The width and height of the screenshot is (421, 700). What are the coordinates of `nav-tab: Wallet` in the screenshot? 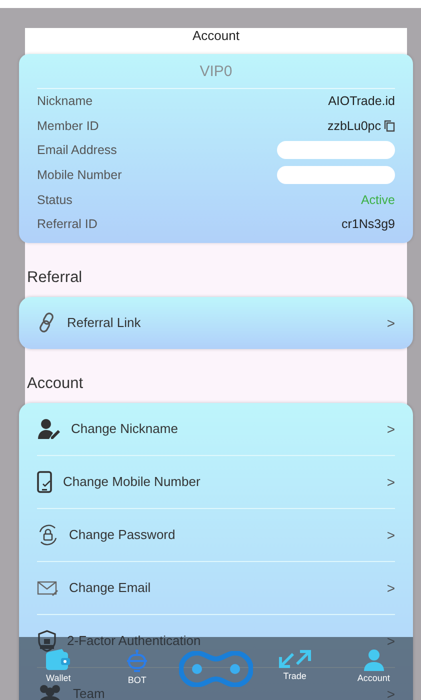 It's located at (58, 666).